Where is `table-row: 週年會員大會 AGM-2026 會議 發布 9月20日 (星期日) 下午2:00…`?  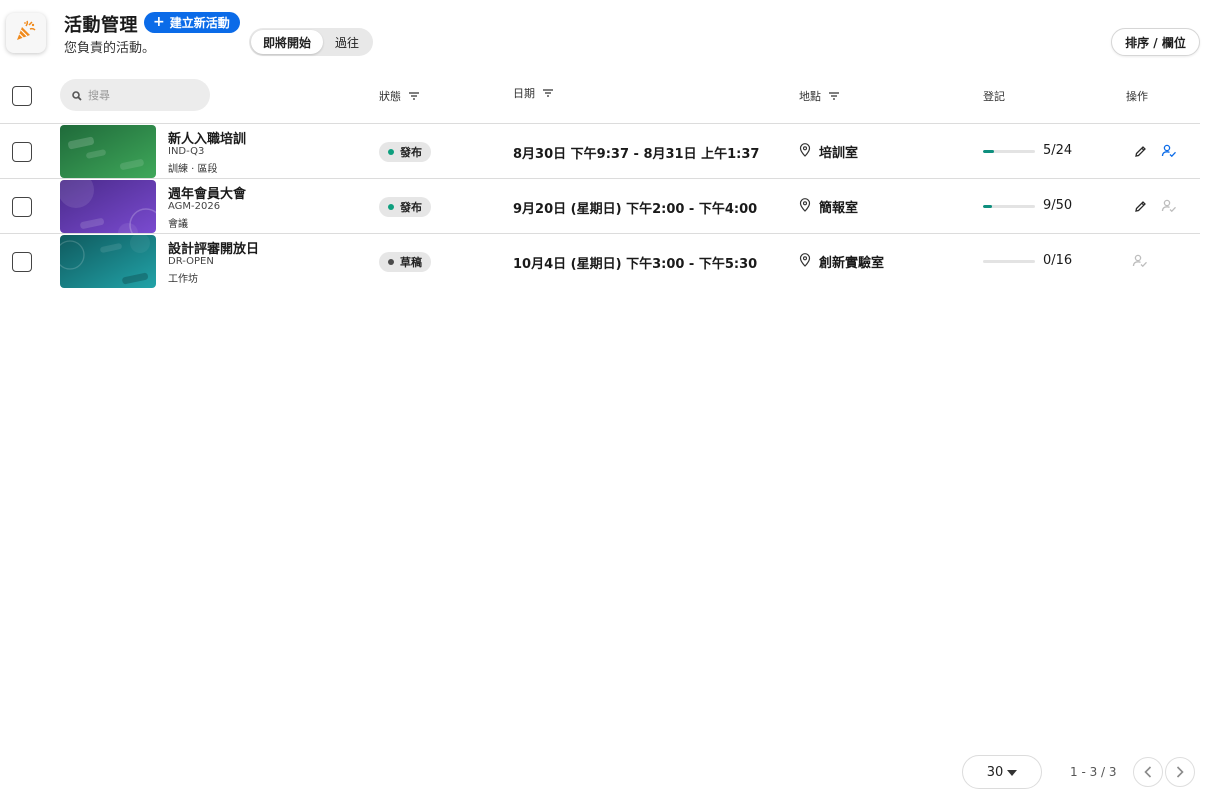 table-row: 週年會員大會 AGM-2026 會議 發布 9月20日 (星期日) 下午2:00… is located at coordinates (600, 206).